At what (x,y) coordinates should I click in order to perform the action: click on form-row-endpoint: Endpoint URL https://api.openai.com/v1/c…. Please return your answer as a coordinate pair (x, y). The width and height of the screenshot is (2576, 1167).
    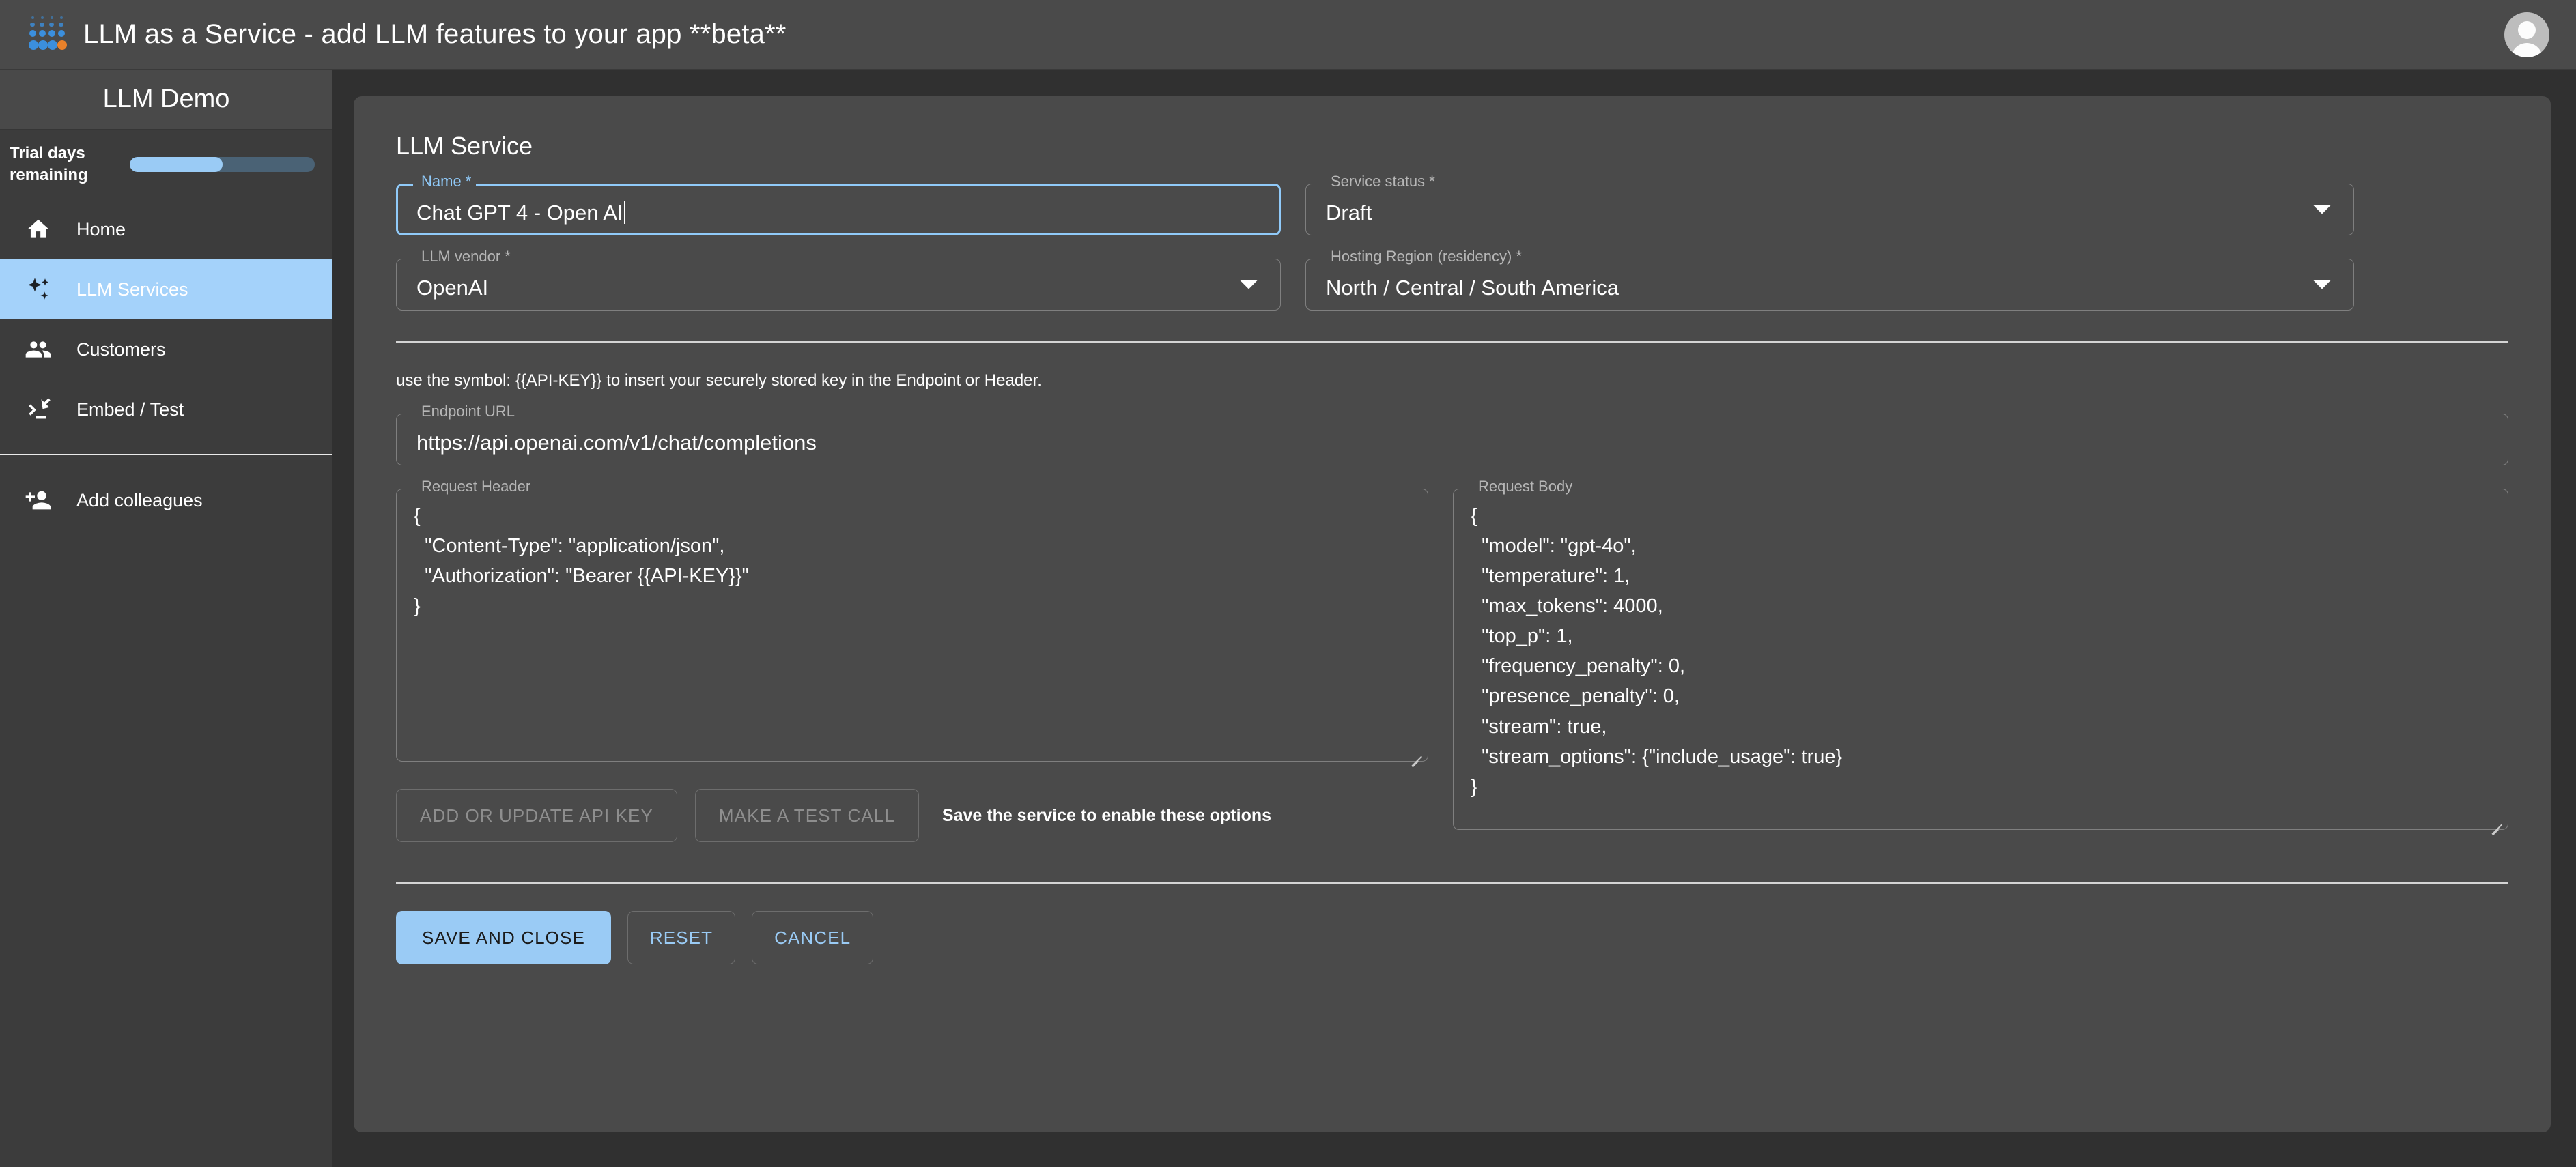
    Looking at the image, I should click on (1452, 427).